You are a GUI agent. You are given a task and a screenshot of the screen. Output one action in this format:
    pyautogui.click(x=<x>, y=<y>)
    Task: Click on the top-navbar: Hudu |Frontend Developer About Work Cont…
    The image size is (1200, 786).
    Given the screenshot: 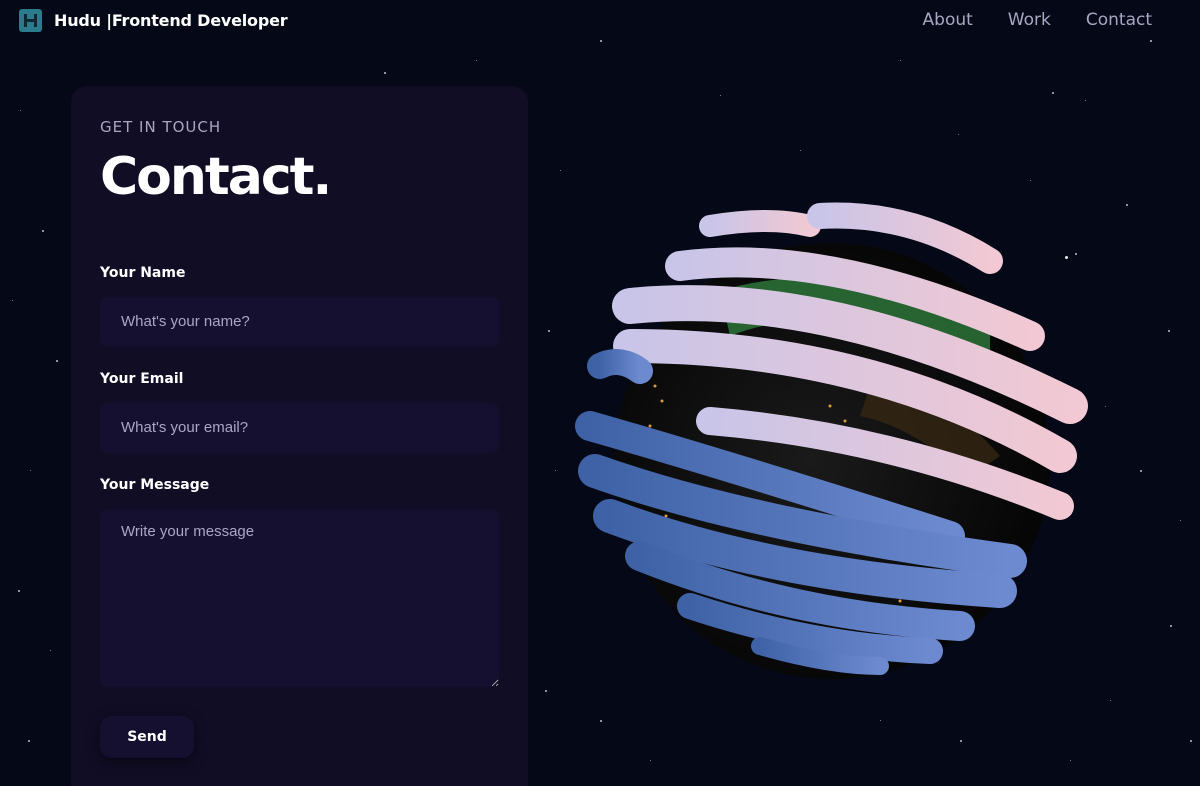 What is the action you would take?
    pyautogui.click(x=600, y=20)
    